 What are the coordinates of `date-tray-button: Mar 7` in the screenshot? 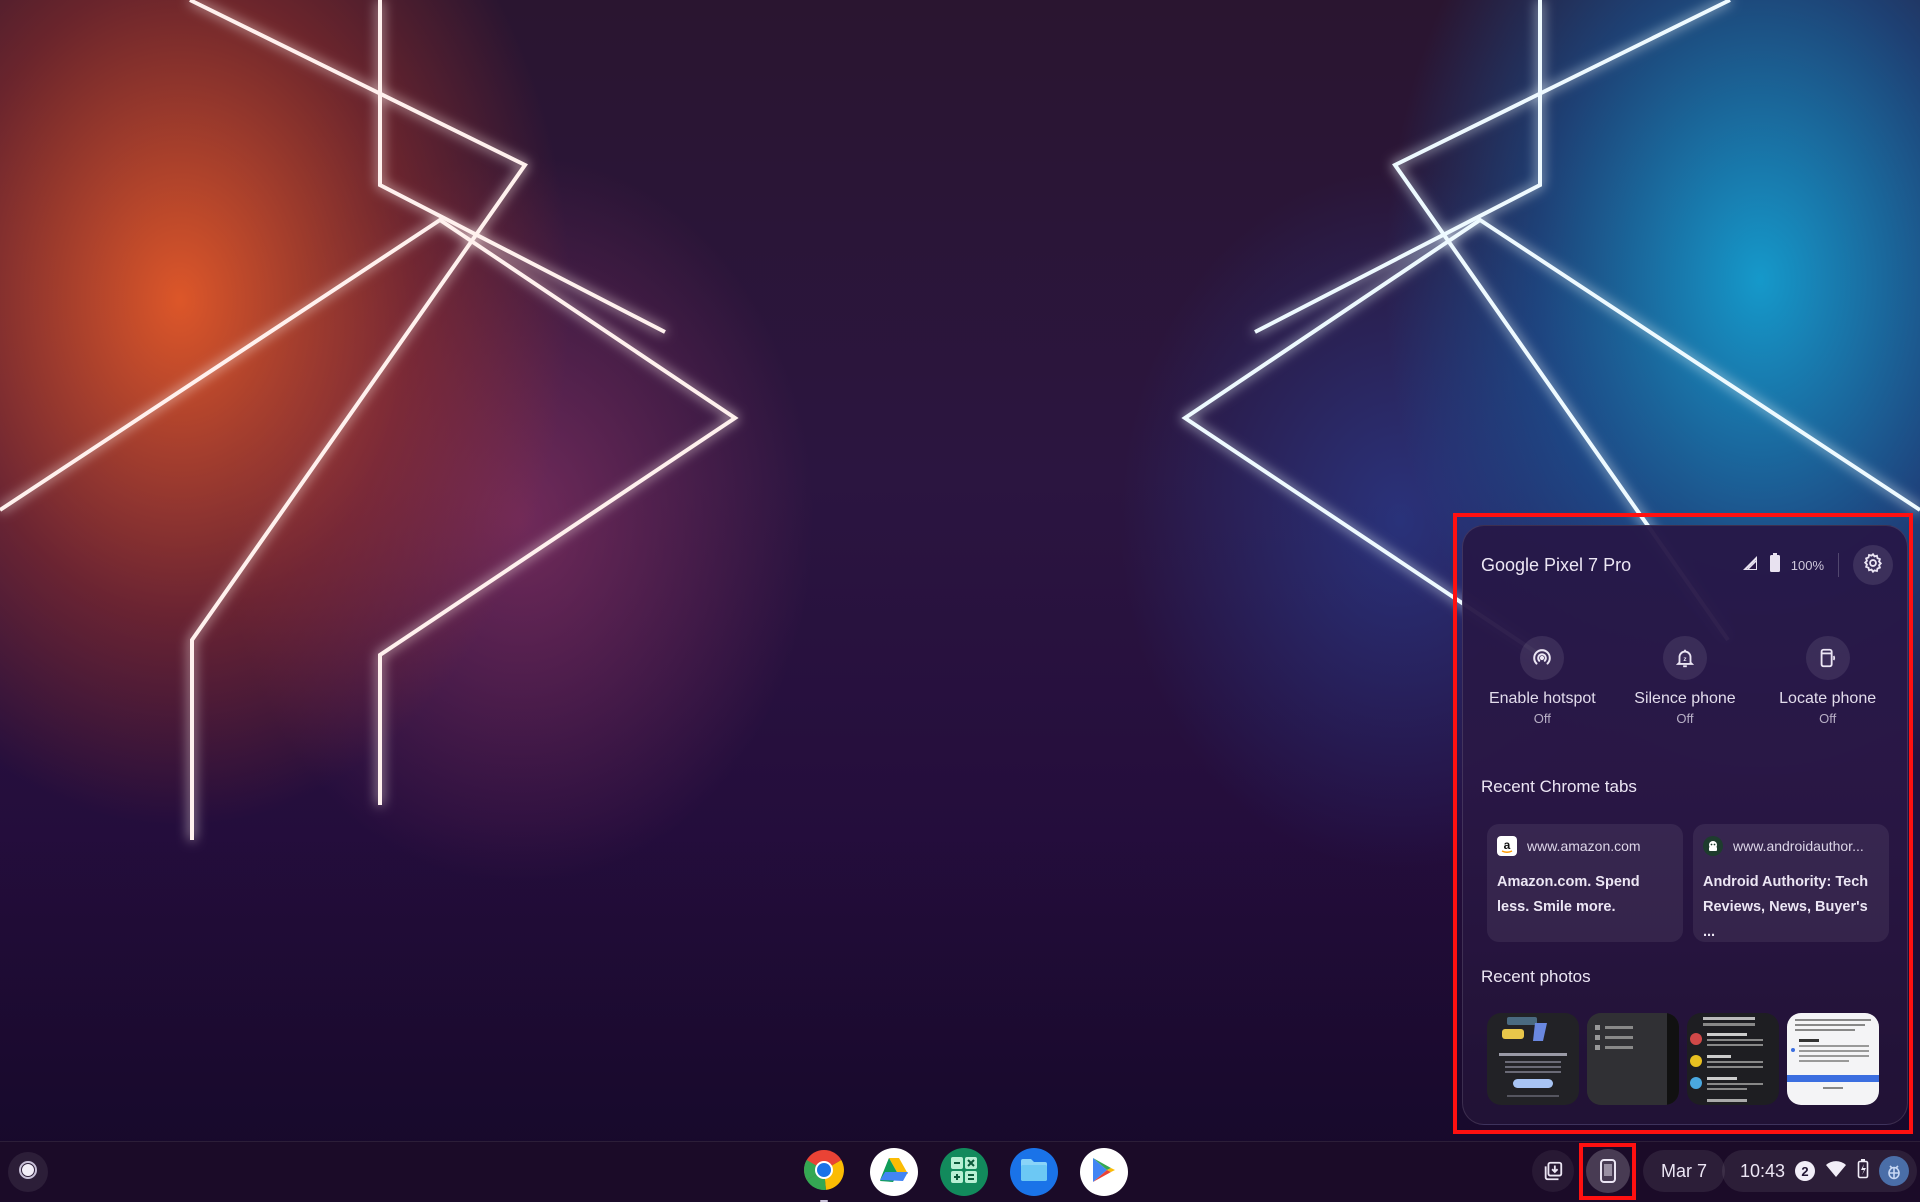 It's located at (1684, 1171).